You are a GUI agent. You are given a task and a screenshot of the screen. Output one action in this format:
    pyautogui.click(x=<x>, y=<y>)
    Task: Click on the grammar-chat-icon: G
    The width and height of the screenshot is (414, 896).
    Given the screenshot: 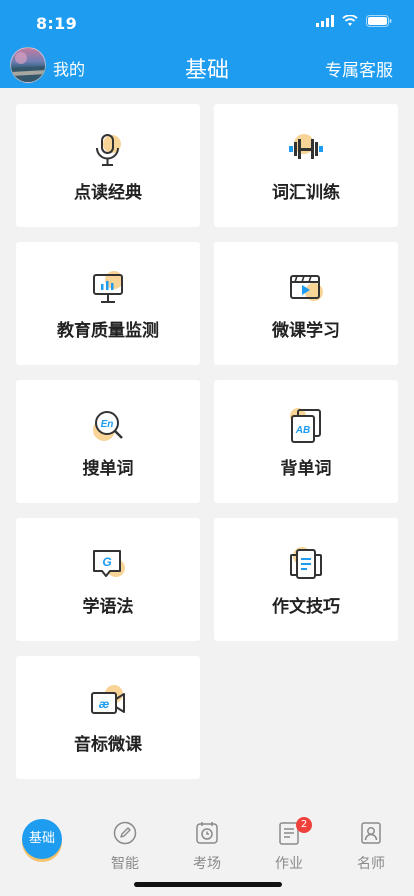 What is the action you would take?
    pyautogui.click(x=108, y=564)
    